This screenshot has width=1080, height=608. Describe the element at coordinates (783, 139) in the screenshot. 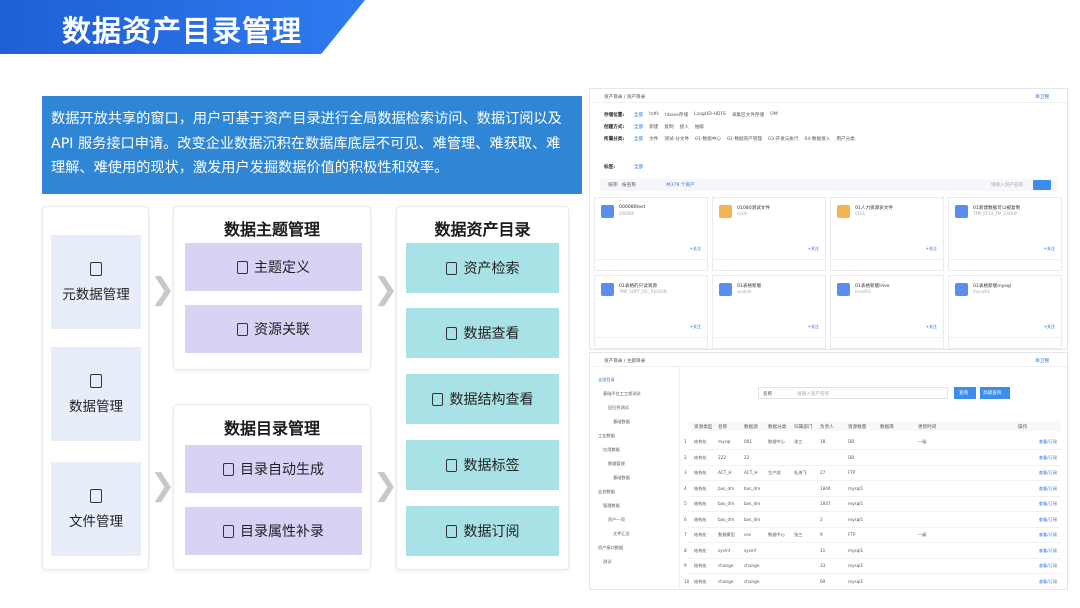

I see `filter-option: 03-开发与执行` at that location.